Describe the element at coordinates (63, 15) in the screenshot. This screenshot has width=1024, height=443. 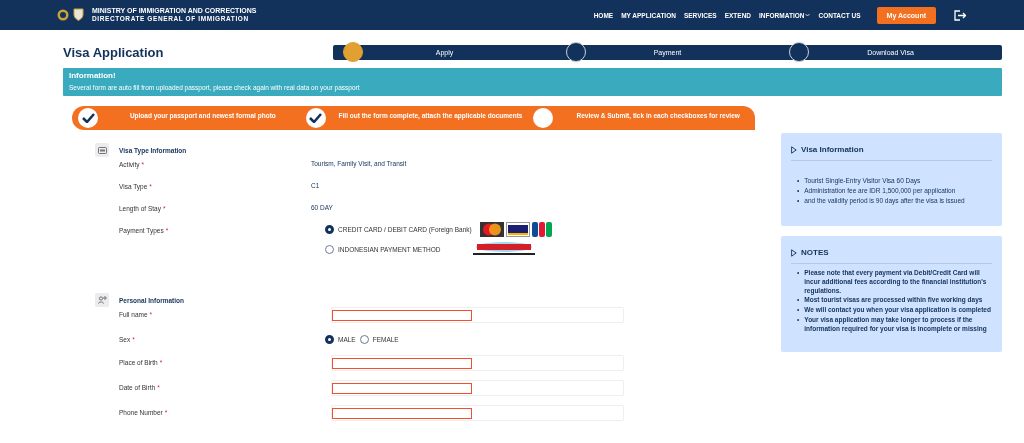
I see `emblem-icon` at that location.